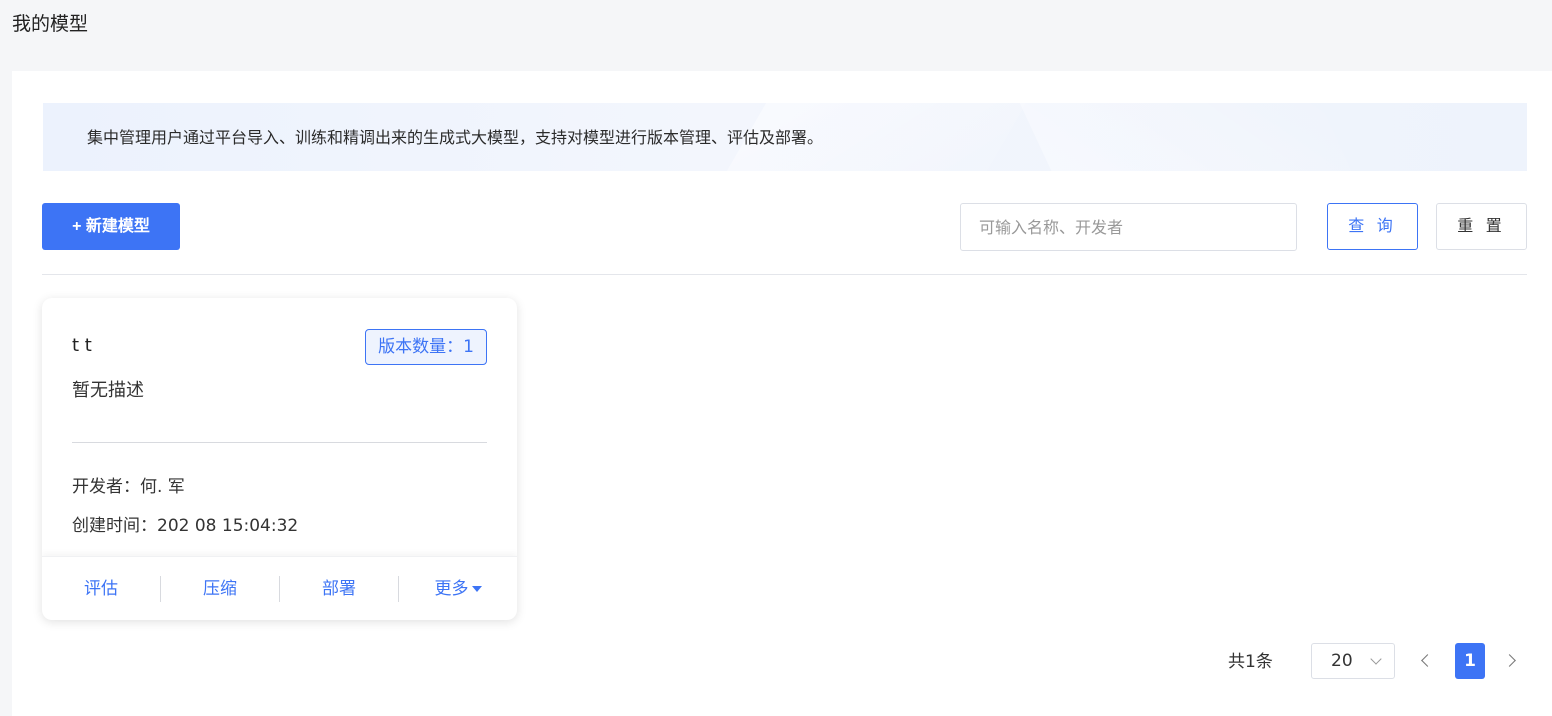 This screenshot has height=716, width=1552. What do you see at coordinates (1376, 659) in the screenshot?
I see `chevron-down-icon` at bounding box center [1376, 659].